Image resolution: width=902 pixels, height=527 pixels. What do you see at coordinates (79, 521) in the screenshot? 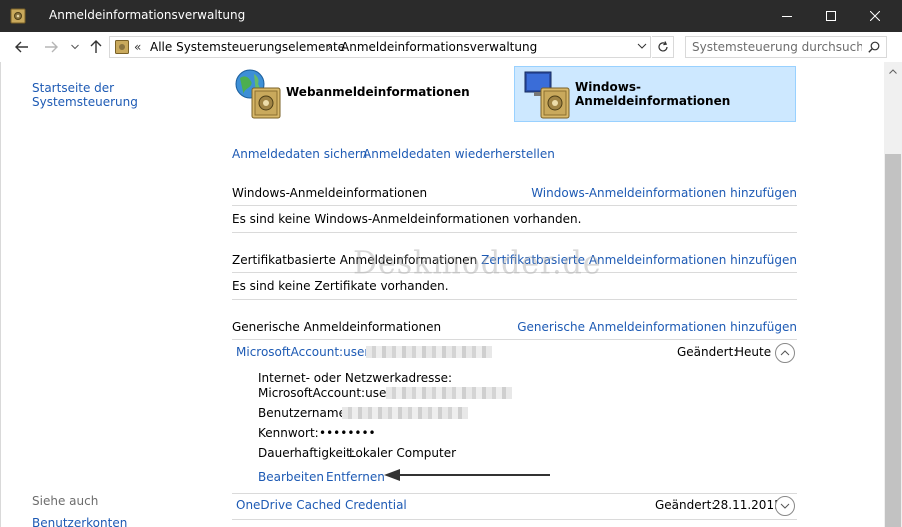
I see `user-accounts-link: Benutzerkonten` at bounding box center [79, 521].